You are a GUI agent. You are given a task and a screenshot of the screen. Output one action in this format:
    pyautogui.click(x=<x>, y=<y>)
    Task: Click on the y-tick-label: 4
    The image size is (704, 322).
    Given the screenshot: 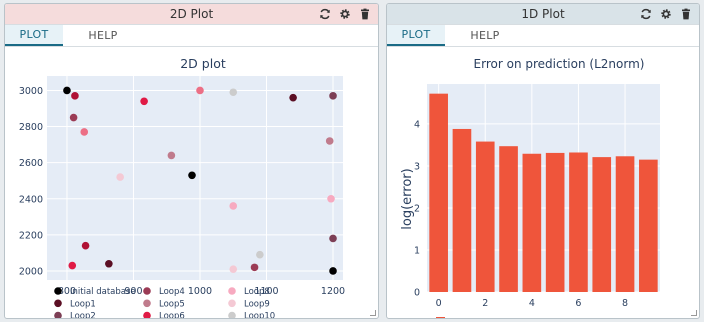 What is the action you would take?
    pyautogui.click(x=417, y=124)
    